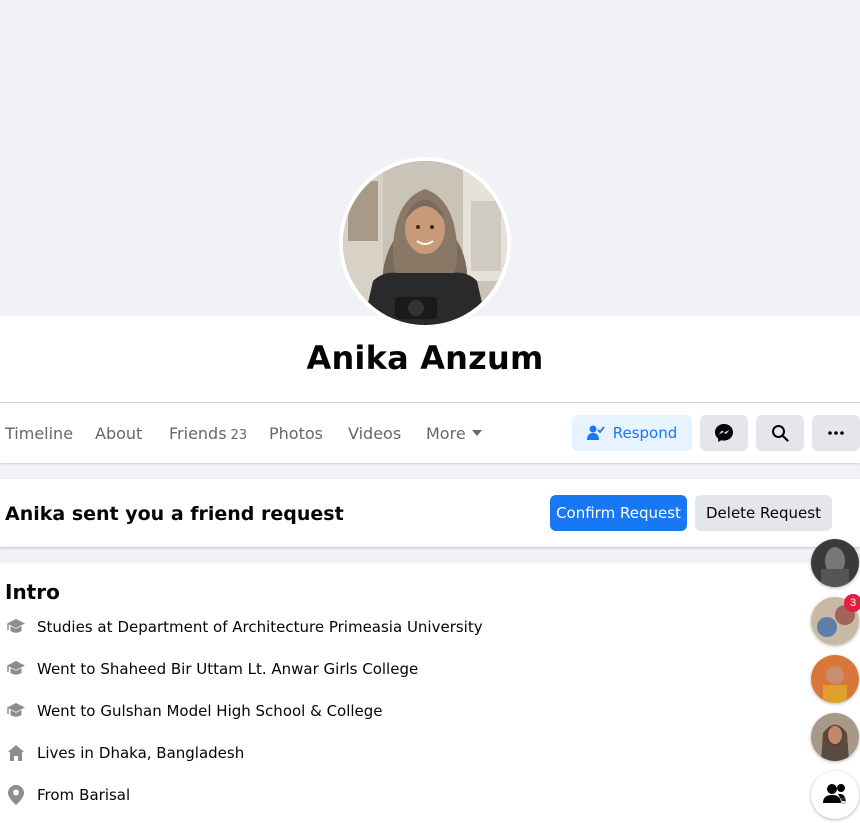  I want to click on confirm-request-button: Confirm Request, so click(618, 513).